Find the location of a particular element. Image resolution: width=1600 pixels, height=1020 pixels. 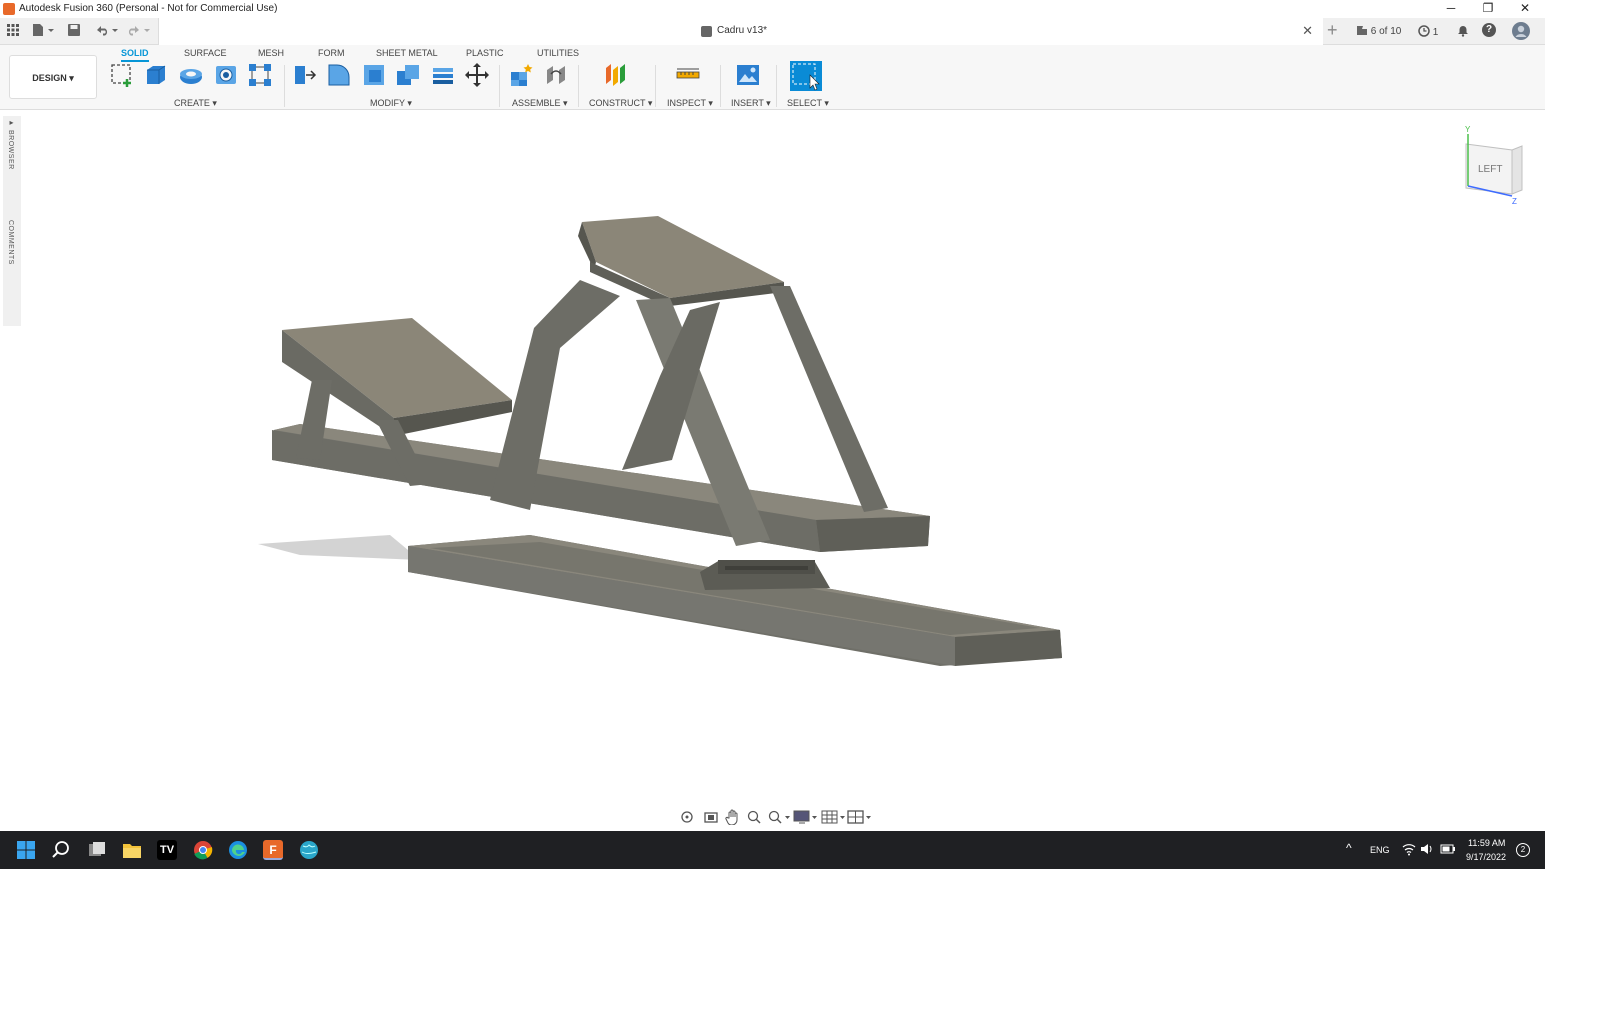

file-explorer-icon is located at coordinates (132, 850).